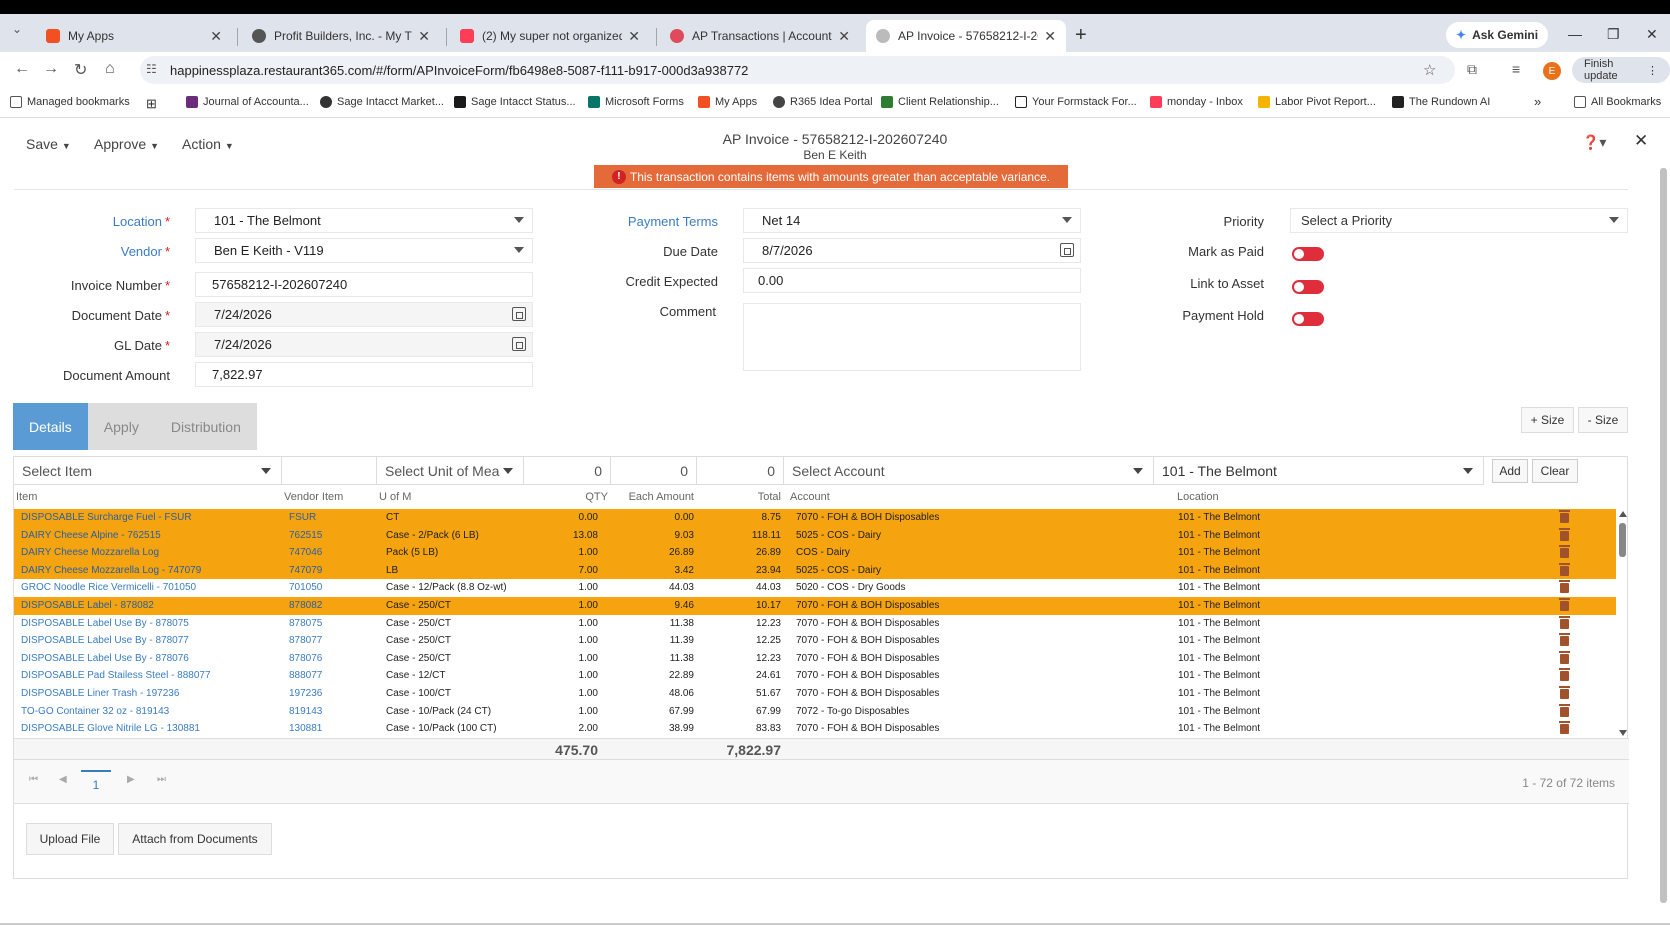  What do you see at coordinates (654, 471) in the screenshot?
I see `each-amount-input: 0` at bounding box center [654, 471].